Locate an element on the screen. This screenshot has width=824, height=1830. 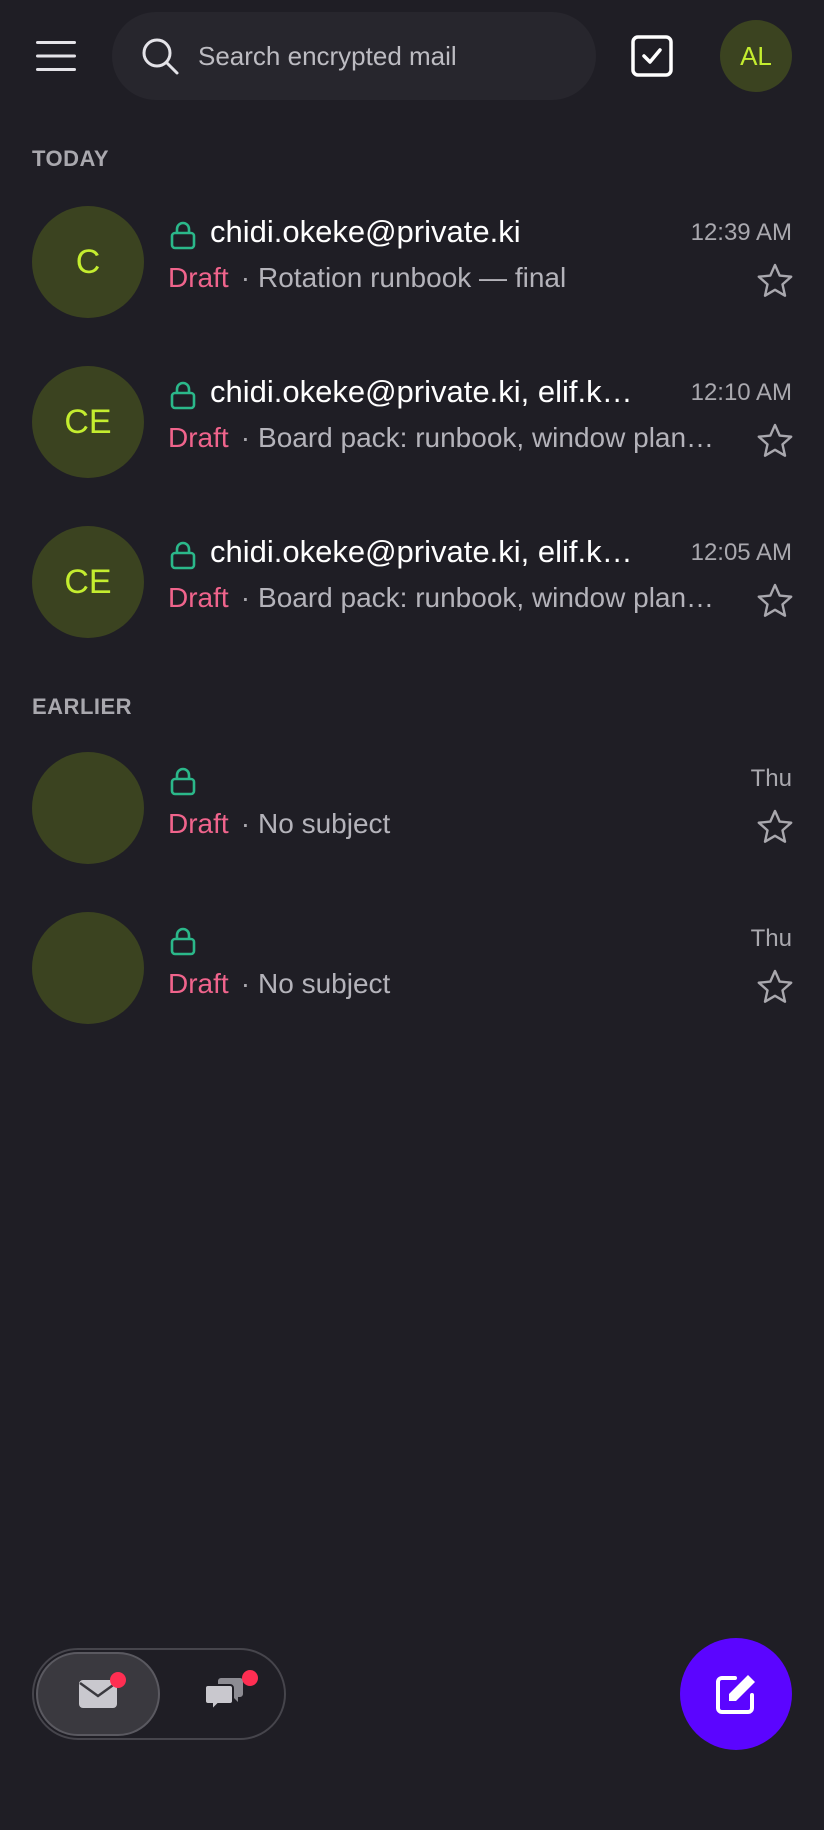
search-bar is located at coordinates (354, 56).